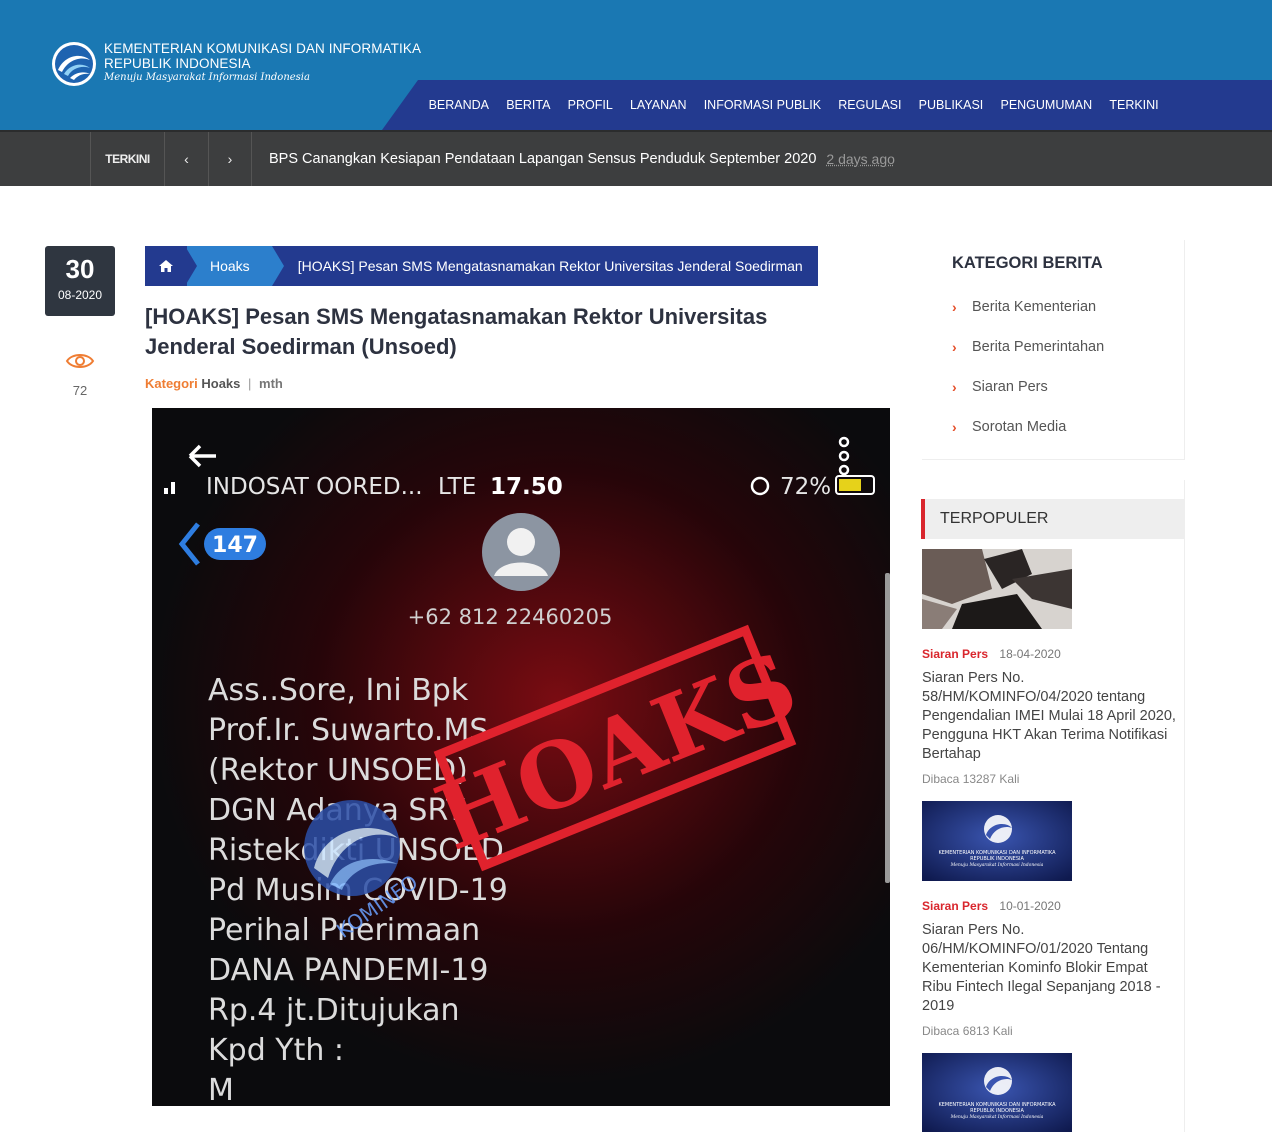 This screenshot has height=1132, width=1272. I want to click on popular-reads: Dibaca 6813 Kali, so click(967, 1031).